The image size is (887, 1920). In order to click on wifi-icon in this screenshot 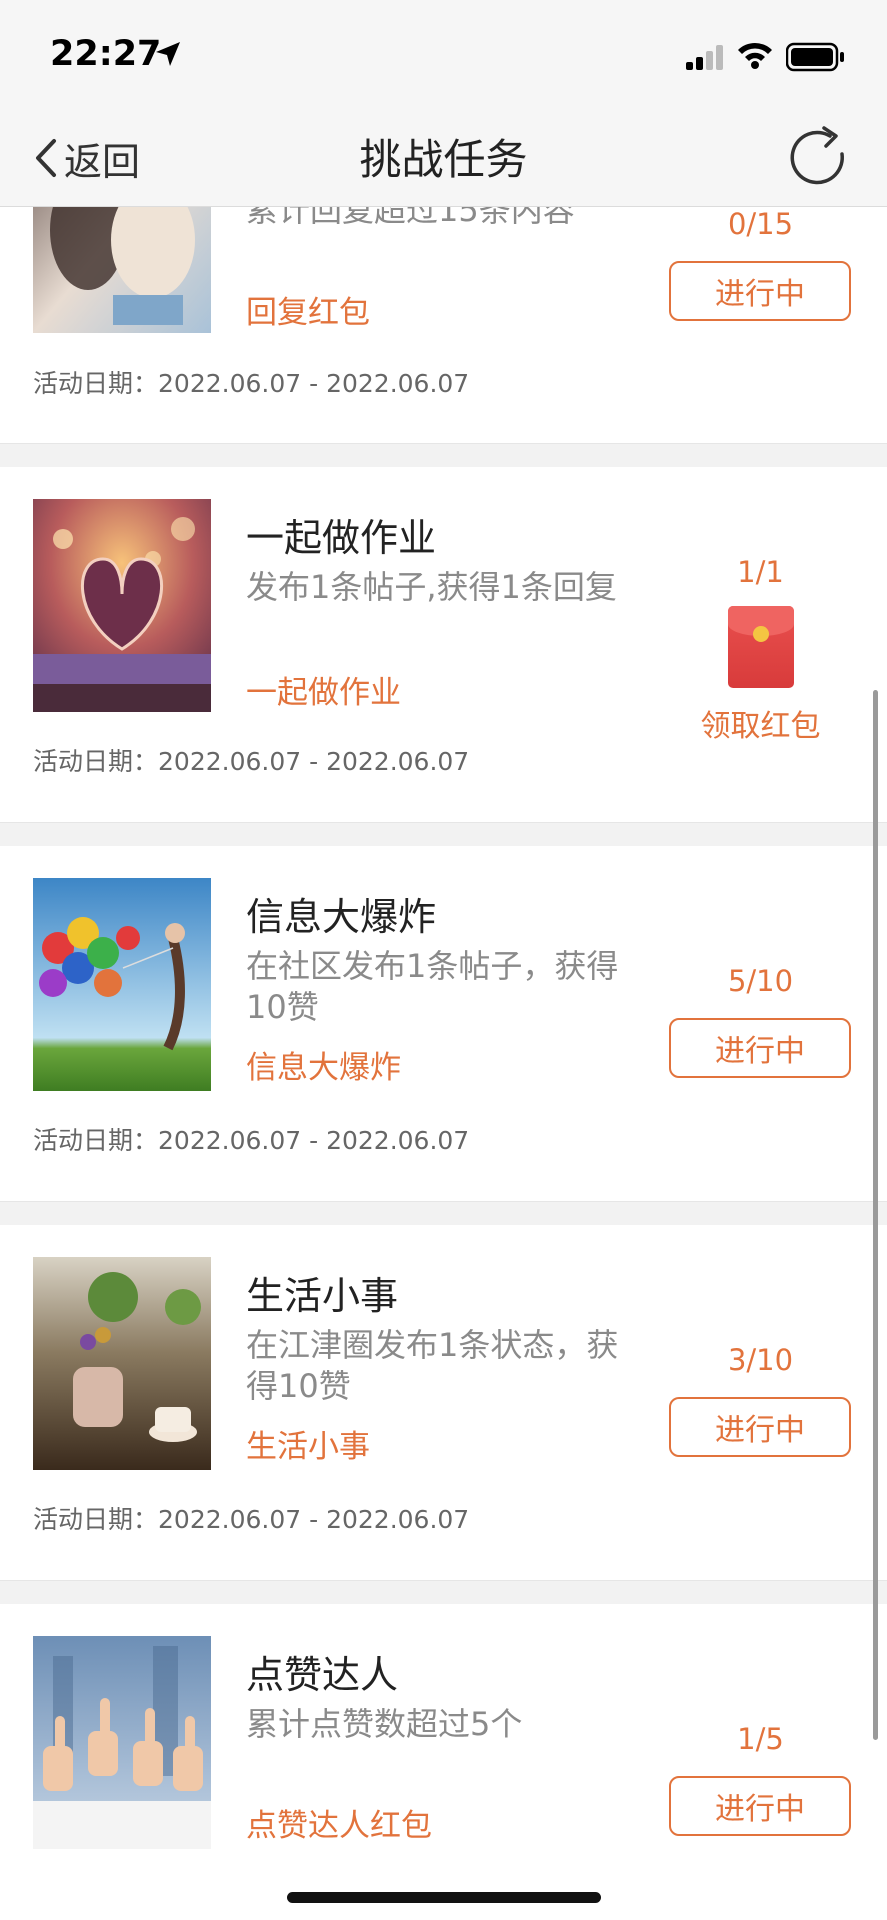, I will do `click(755, 55)`.